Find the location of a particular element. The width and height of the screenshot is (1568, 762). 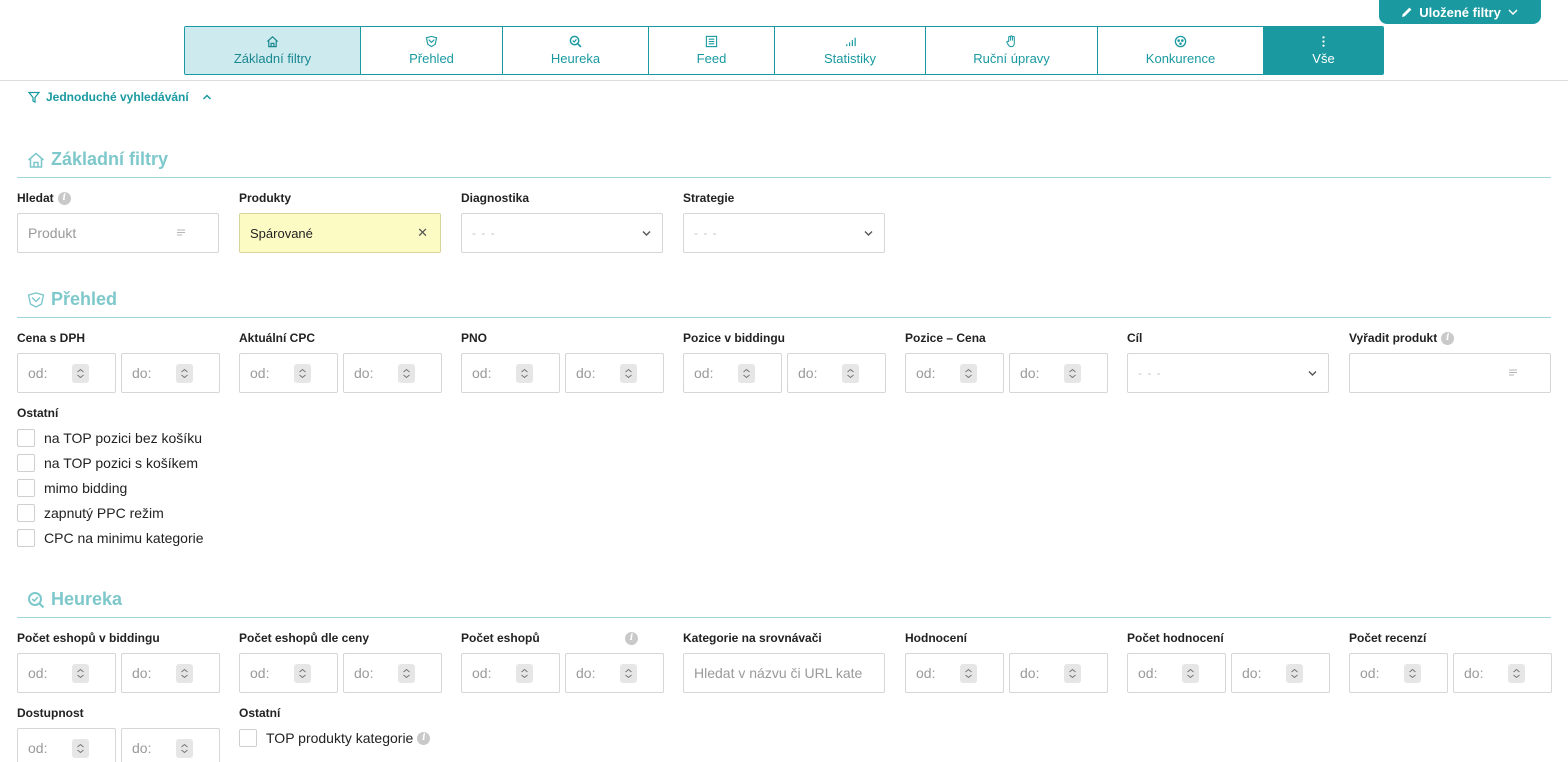

rating-count-from-input: od: is located at coordinates (1176, 673).